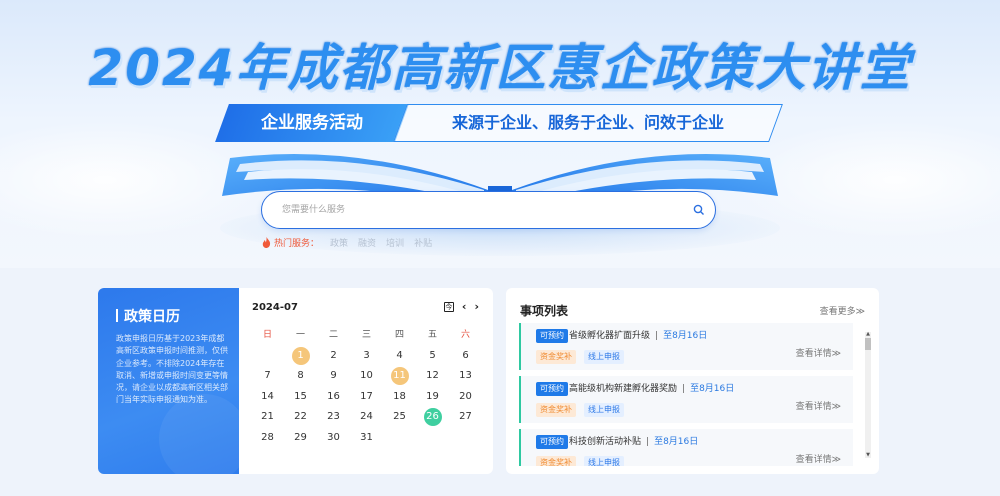 The height and width of the screenshot is (496, 1000). Describe the element at coordinates (868, 344) in the screenshot. I see `scrollbar-thumb` at that location.